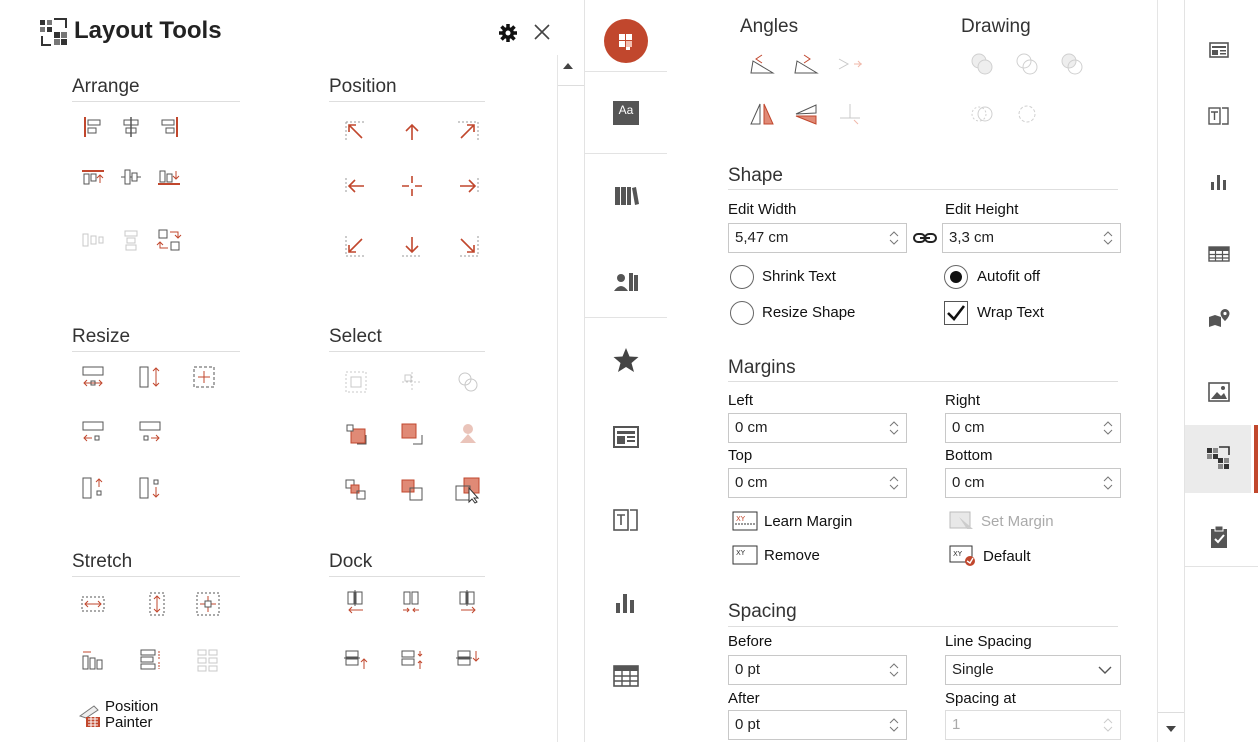 The image size is (1258, 742). I want to click on position-top-icon, so click(412, 132).